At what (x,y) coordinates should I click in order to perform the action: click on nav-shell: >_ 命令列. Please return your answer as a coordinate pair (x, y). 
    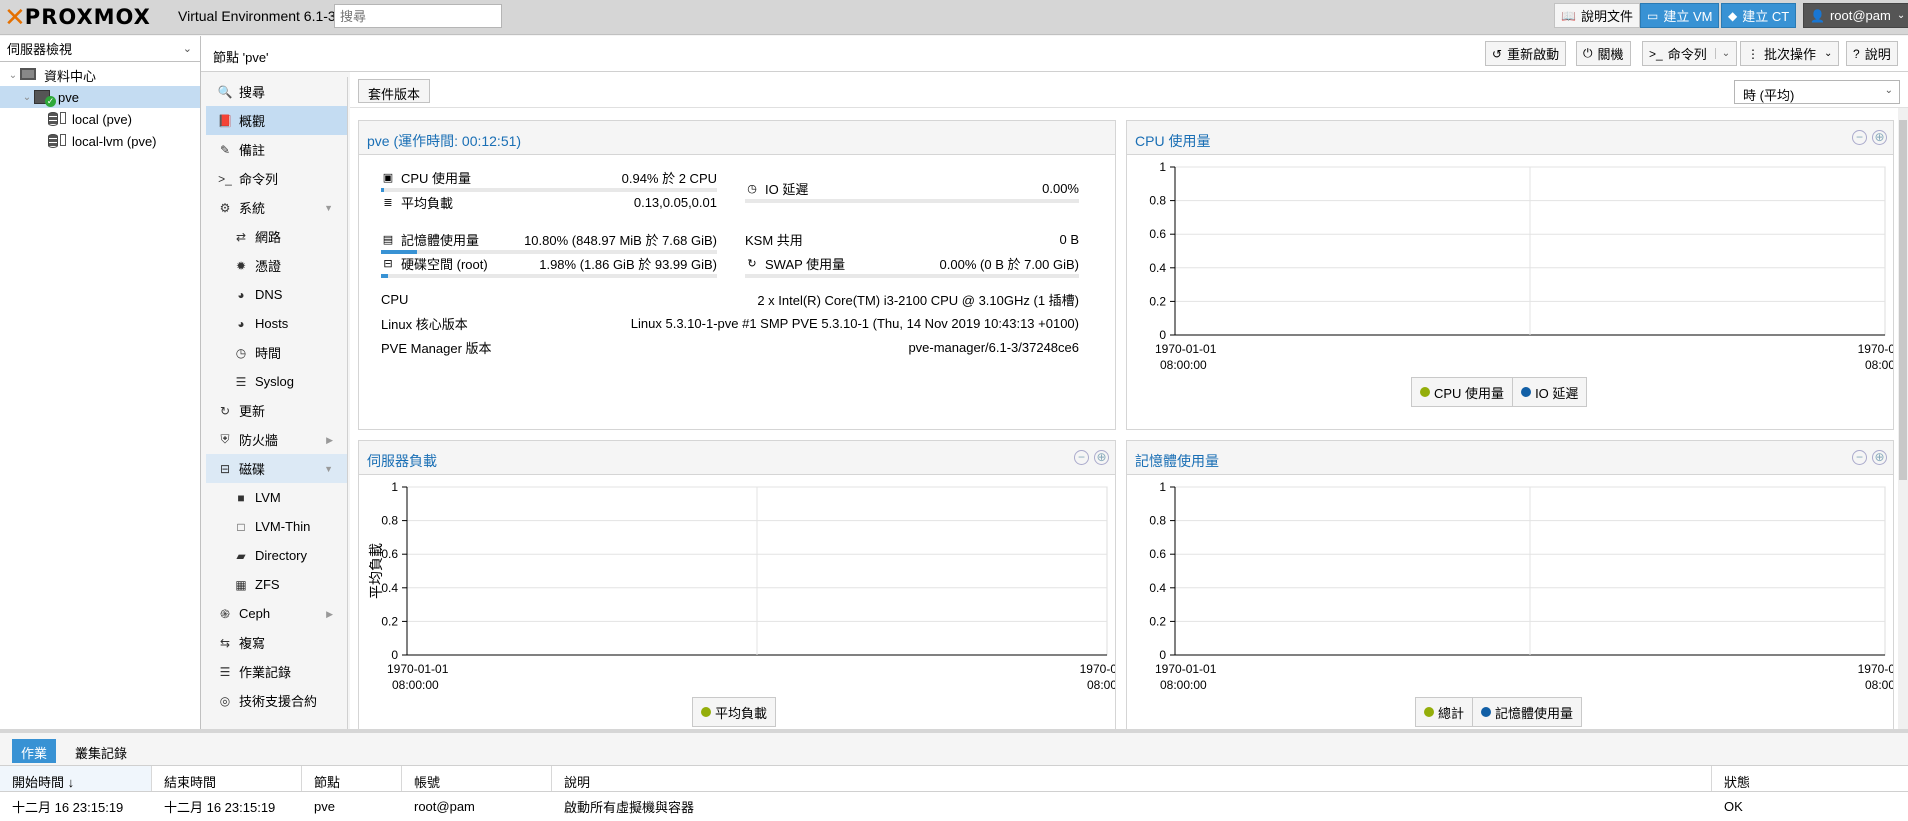
    Looking at the image, I should click on (276, 178).